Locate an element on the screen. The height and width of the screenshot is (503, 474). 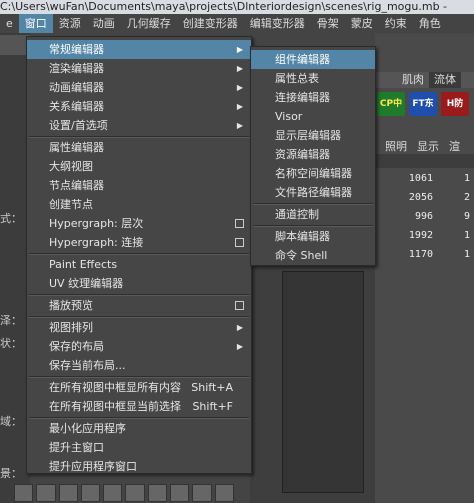
menu-item-settings-preferences: 设置/首选项 ▶ is located at coordinates (139, 125).